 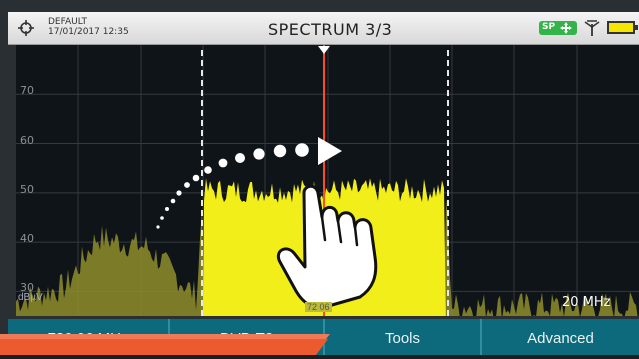 What do you see at coordinates (27, 189) in the screenshot?
I see `y-tick-label: 50` at bounding box center [27, 189].